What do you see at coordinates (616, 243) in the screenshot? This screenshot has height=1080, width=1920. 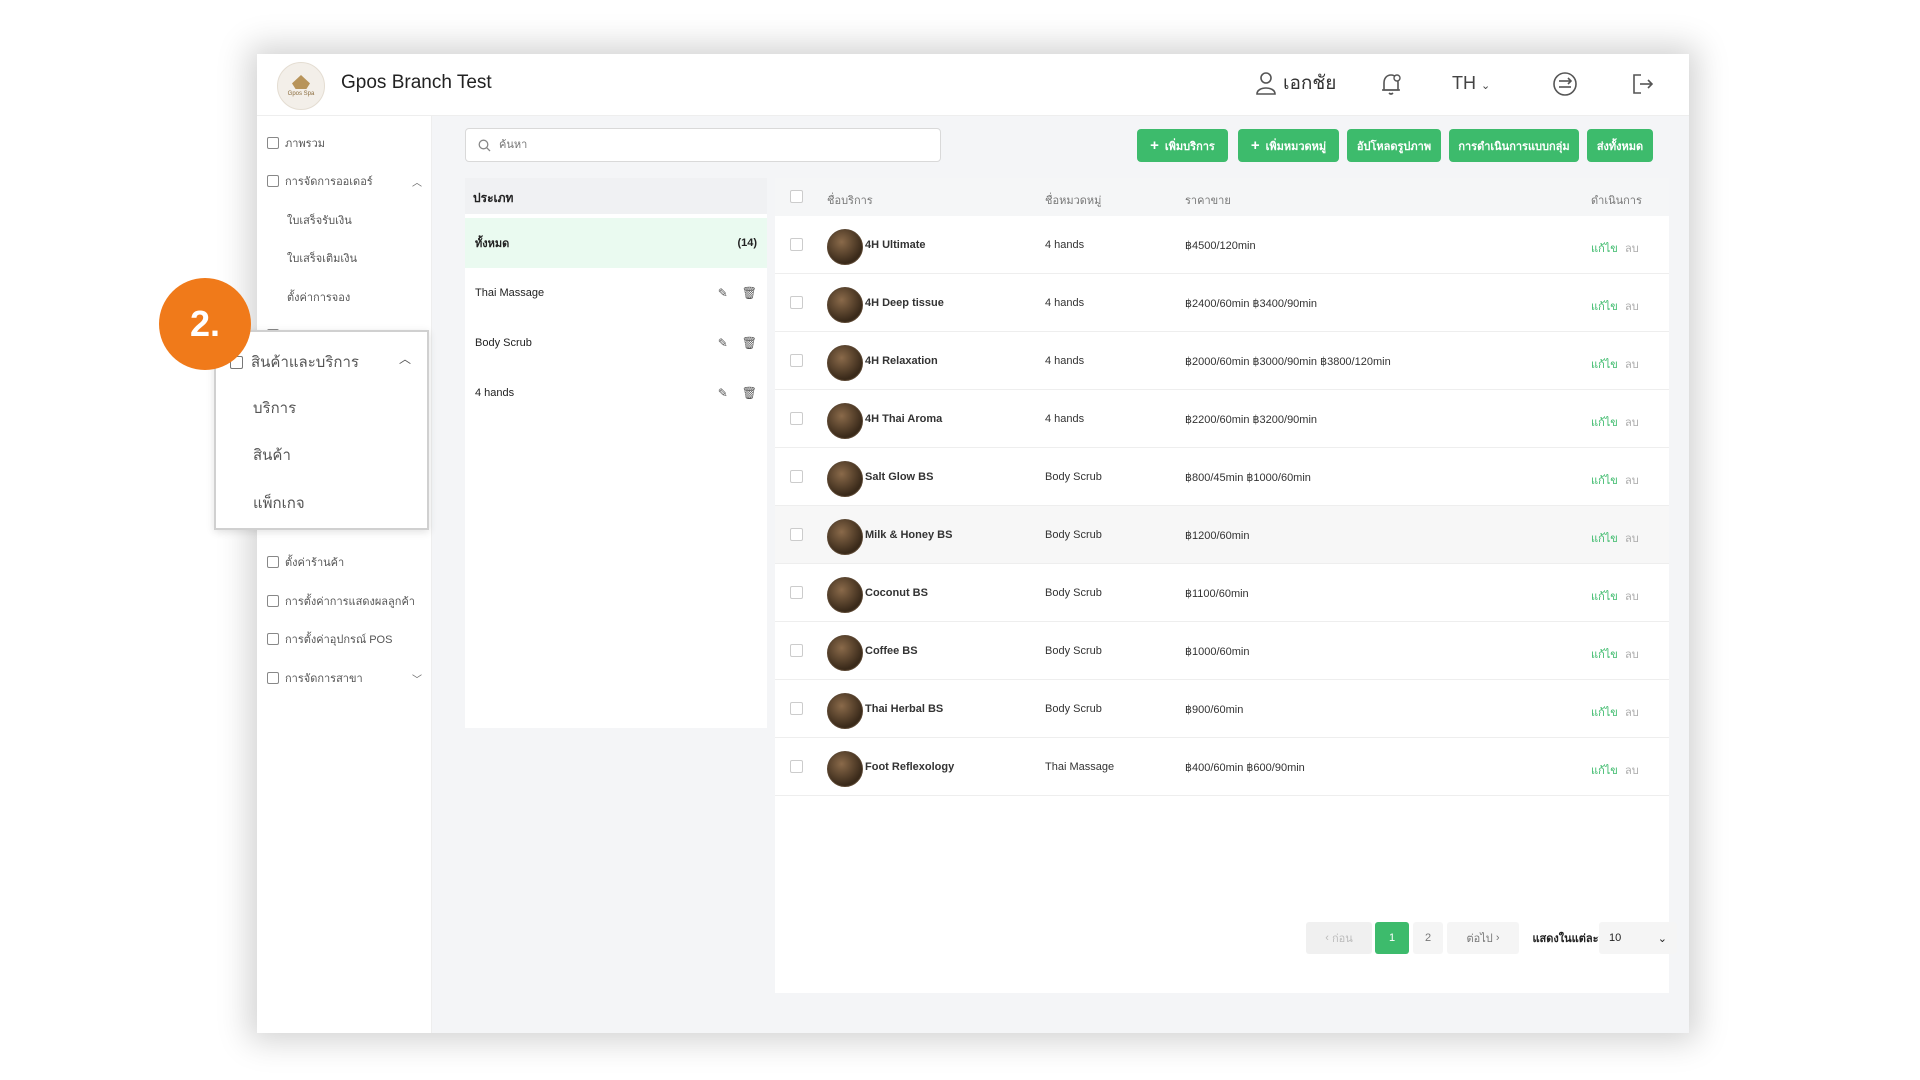 I see `category-item-all: ทั้งหมด (14)` at bounding box center [616, 243].